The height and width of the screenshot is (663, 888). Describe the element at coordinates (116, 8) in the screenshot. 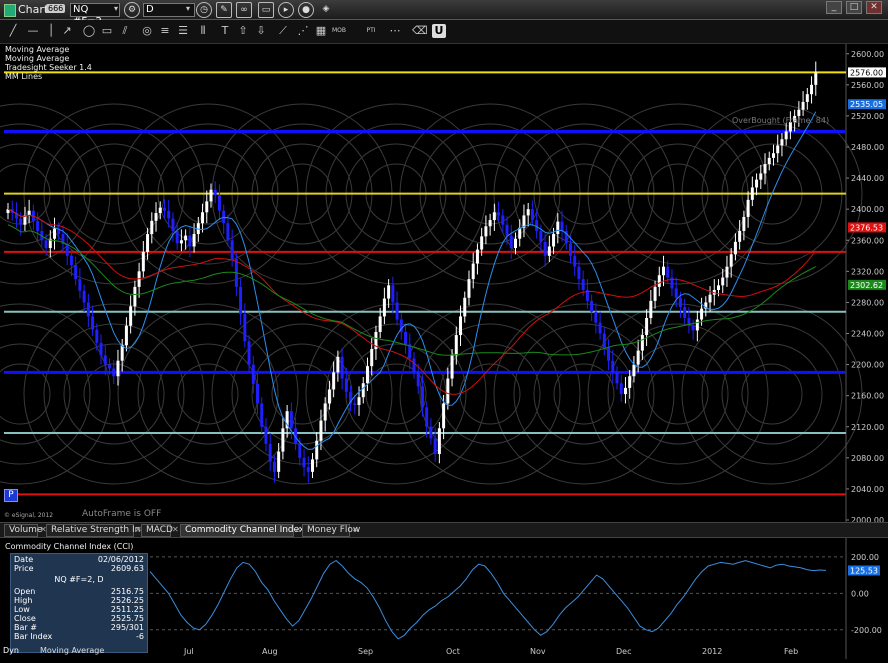

I see `symbol-dropdown-icon: ▾` at that location.